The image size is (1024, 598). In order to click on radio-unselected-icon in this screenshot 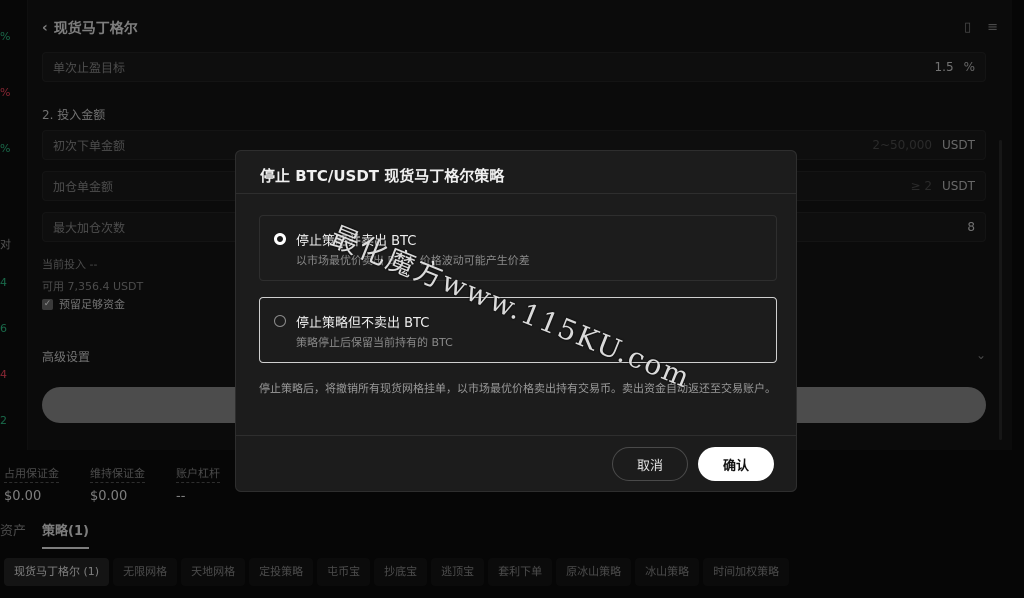, I will do `click(280, 321)`.